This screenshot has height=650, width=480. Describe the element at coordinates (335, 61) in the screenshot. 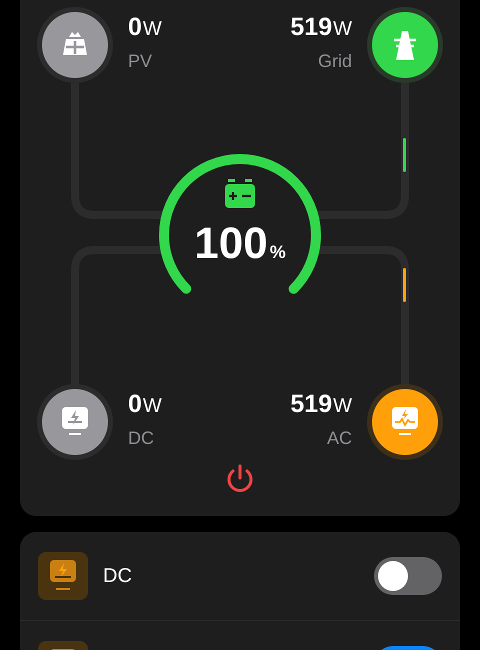

I see `node-label: Grid` at that location.